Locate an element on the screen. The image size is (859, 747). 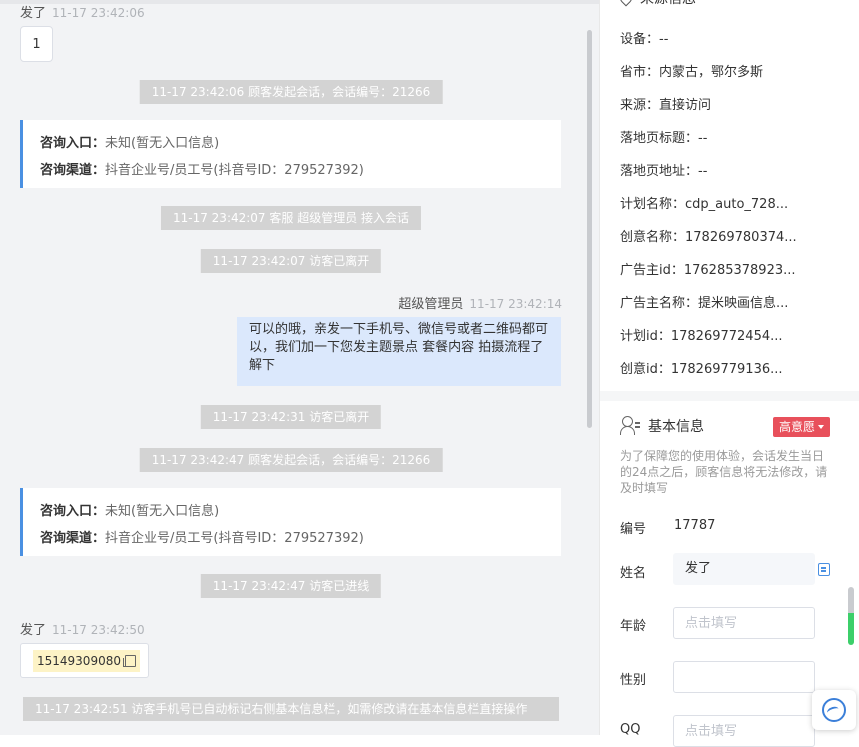
system-message: 11-17 23:42:07 客服 超级管理员 接入会话 is located at coordinates (291, 218).